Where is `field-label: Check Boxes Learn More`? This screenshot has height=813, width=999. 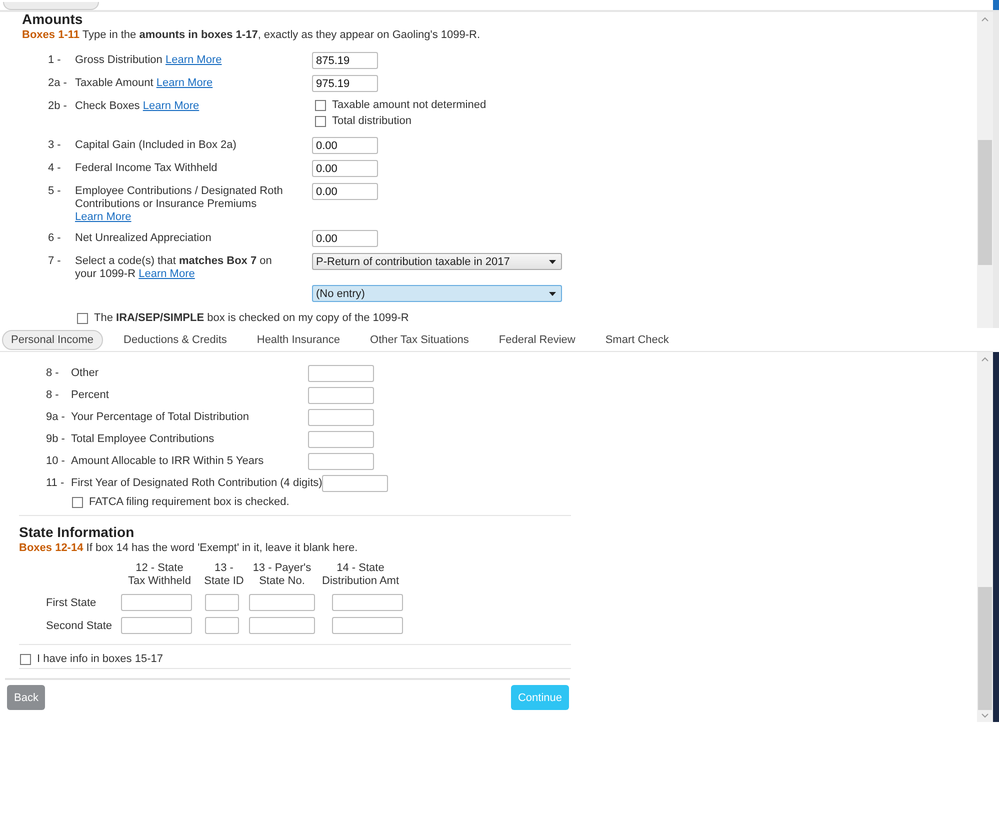
field-label: Check Boxes Learn More is located at coordinates (137, 106).